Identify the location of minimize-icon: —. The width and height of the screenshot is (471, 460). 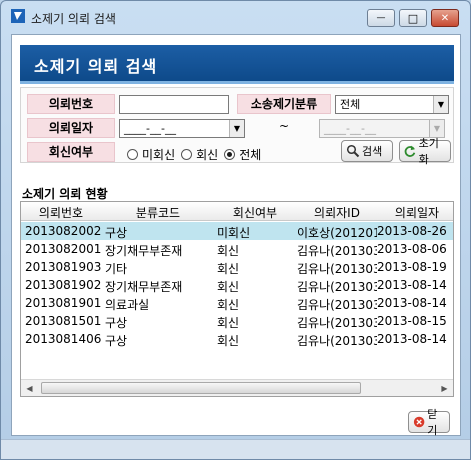
(381, 17).